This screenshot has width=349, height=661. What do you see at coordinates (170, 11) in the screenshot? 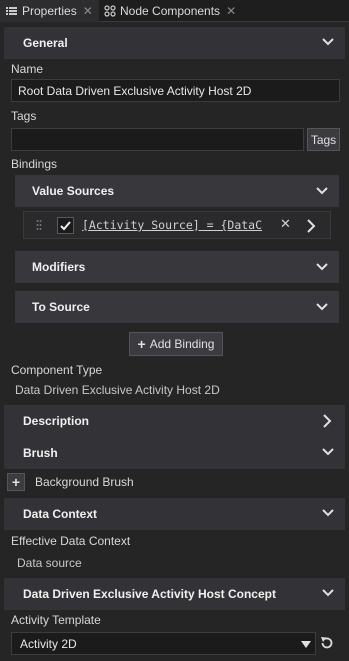
I see `tab-node-components-label: Node Components` at bounding box center [170, 11].